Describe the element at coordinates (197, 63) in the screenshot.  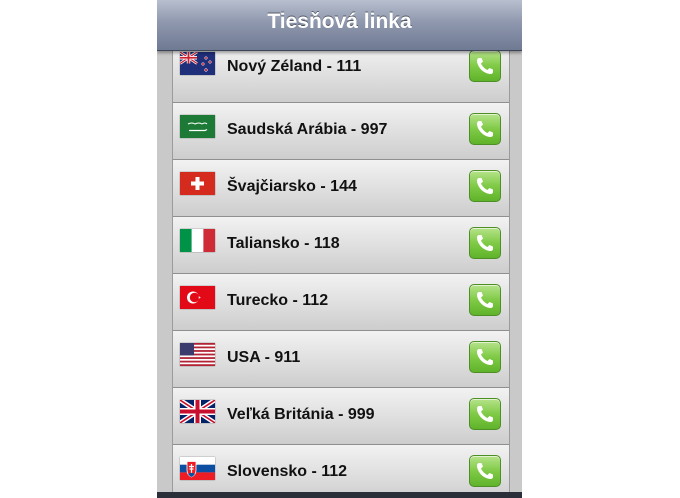
I see `new-zealand-flag-icon` at that location.